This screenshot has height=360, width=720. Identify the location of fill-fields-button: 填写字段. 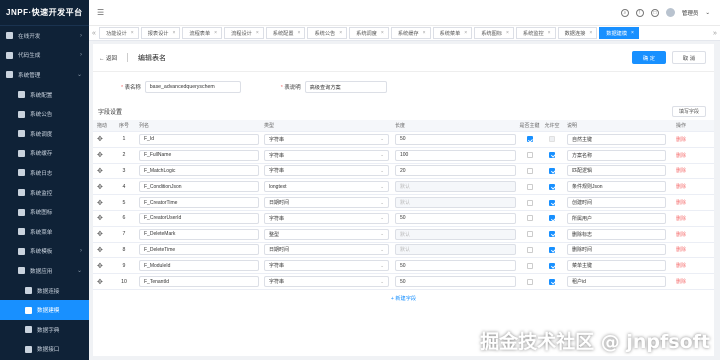
(688, 111).